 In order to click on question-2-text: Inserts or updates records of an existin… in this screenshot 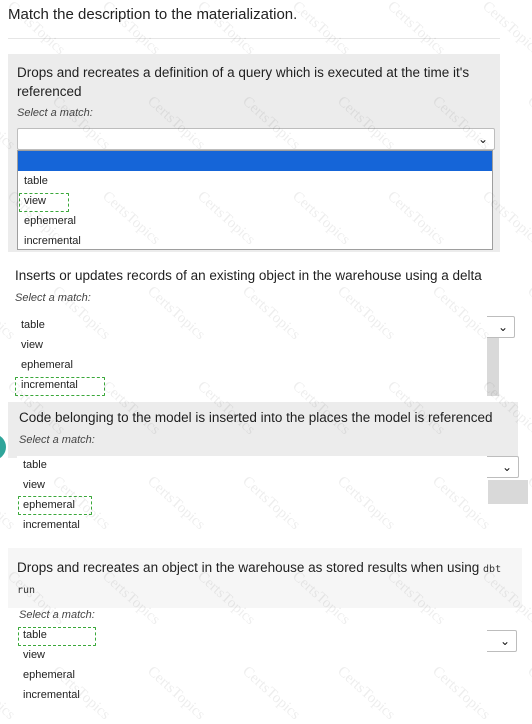, I will do `click(248, 275)`.